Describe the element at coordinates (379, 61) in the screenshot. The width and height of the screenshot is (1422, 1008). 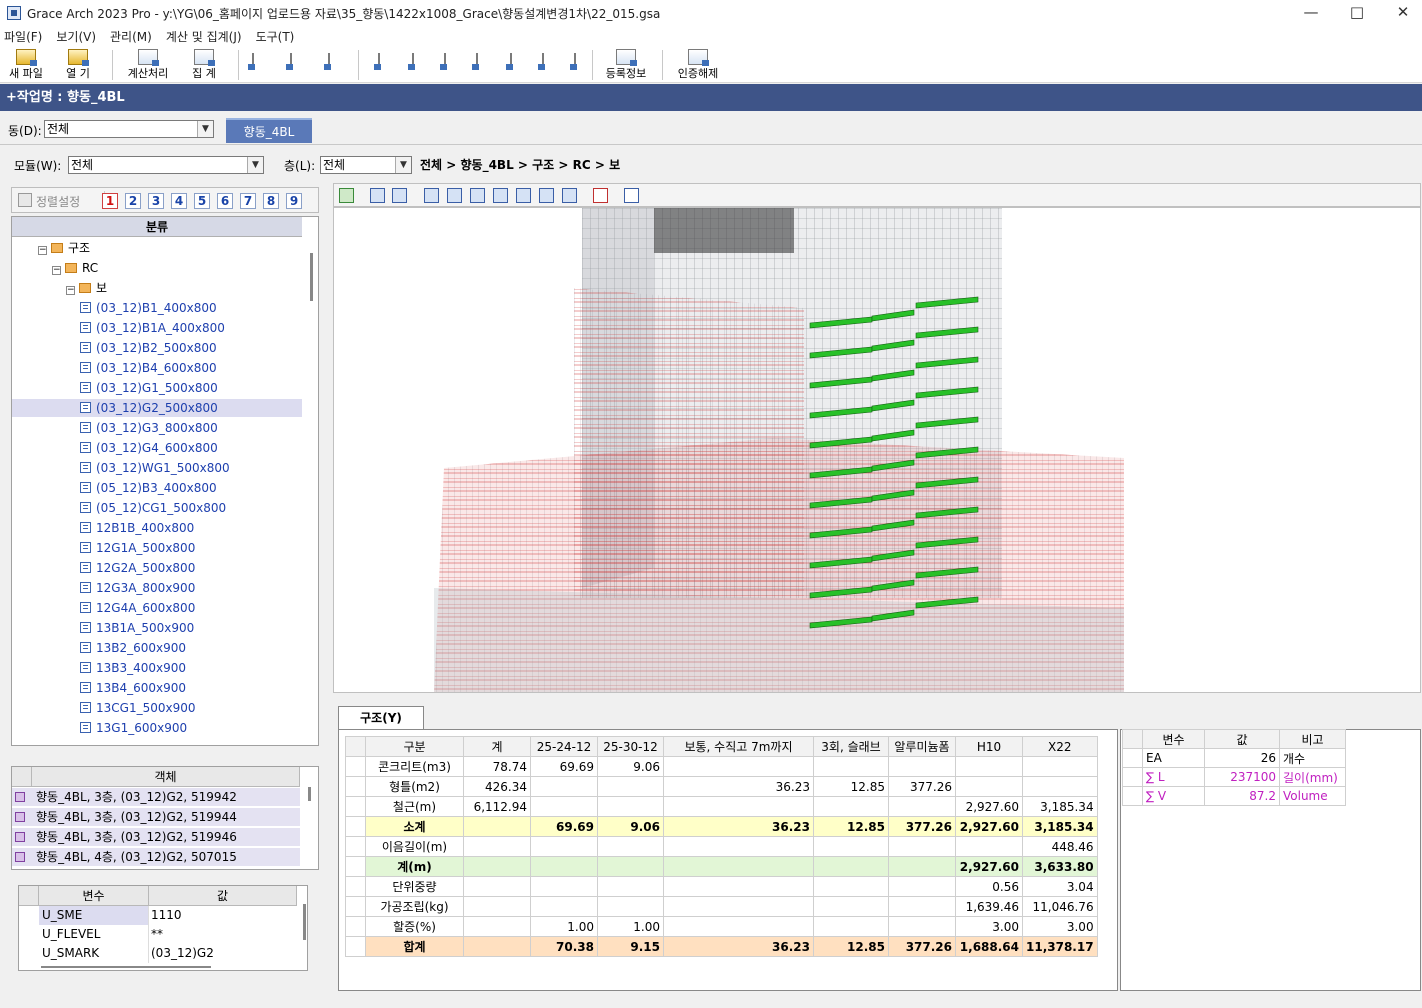
I see `column-icon` at that location.